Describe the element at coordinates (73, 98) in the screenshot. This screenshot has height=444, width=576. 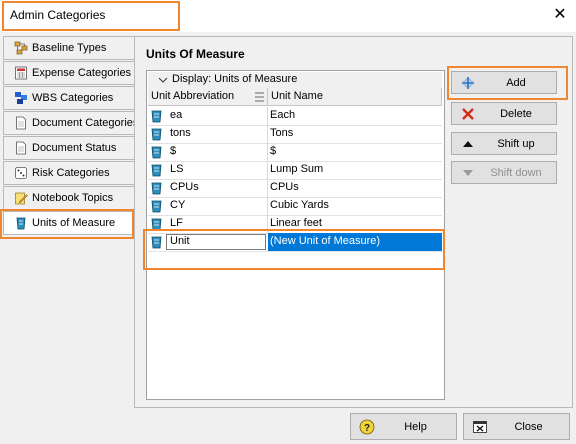
I see `sidebar-item-label: WBS Categories` at that location.